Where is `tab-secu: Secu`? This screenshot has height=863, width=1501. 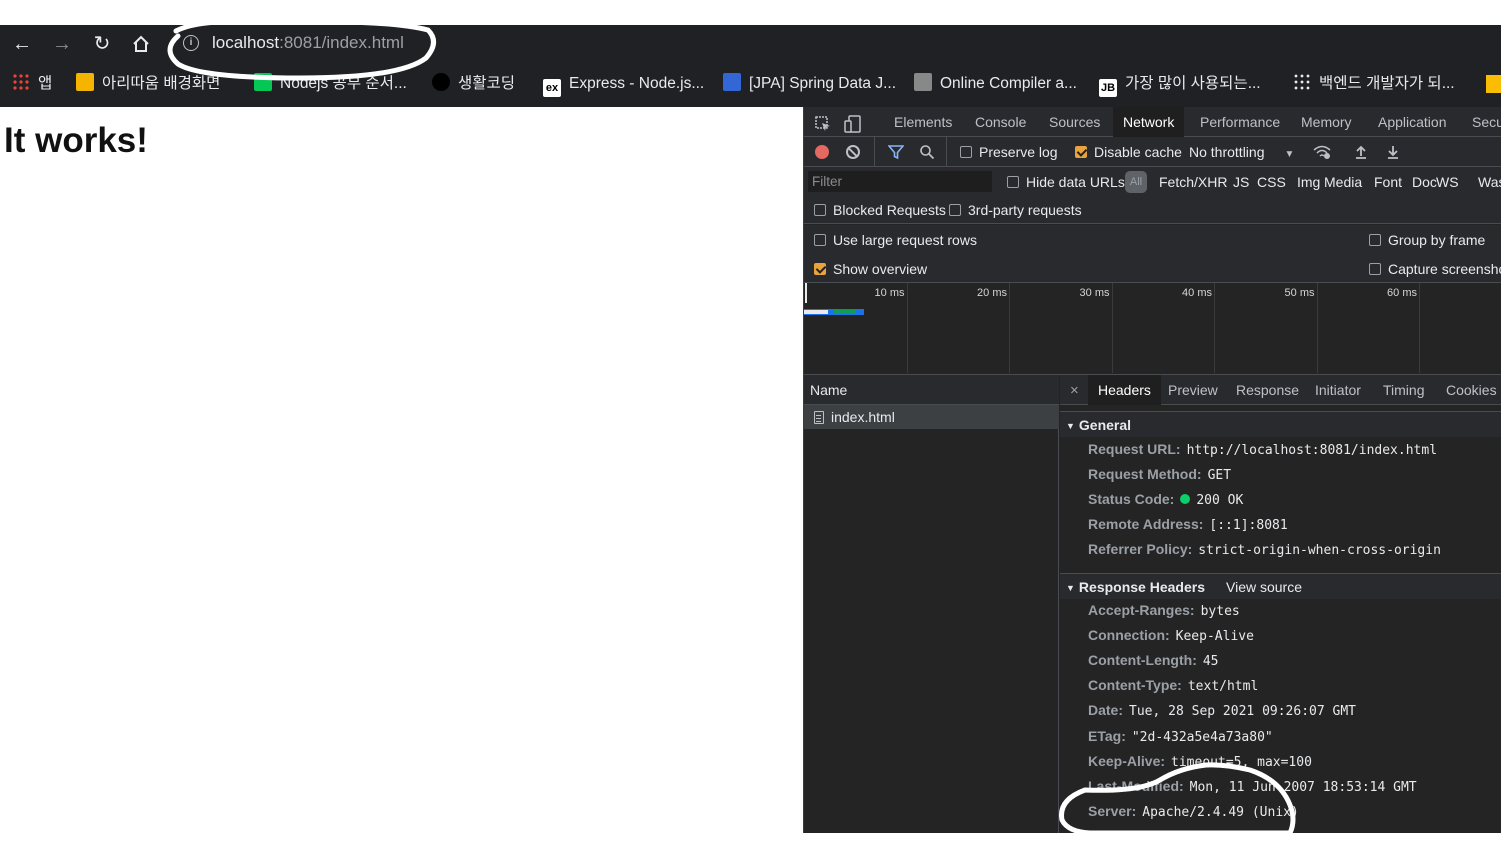 tab-secu: Secu is located at coordinates (1486, 122).